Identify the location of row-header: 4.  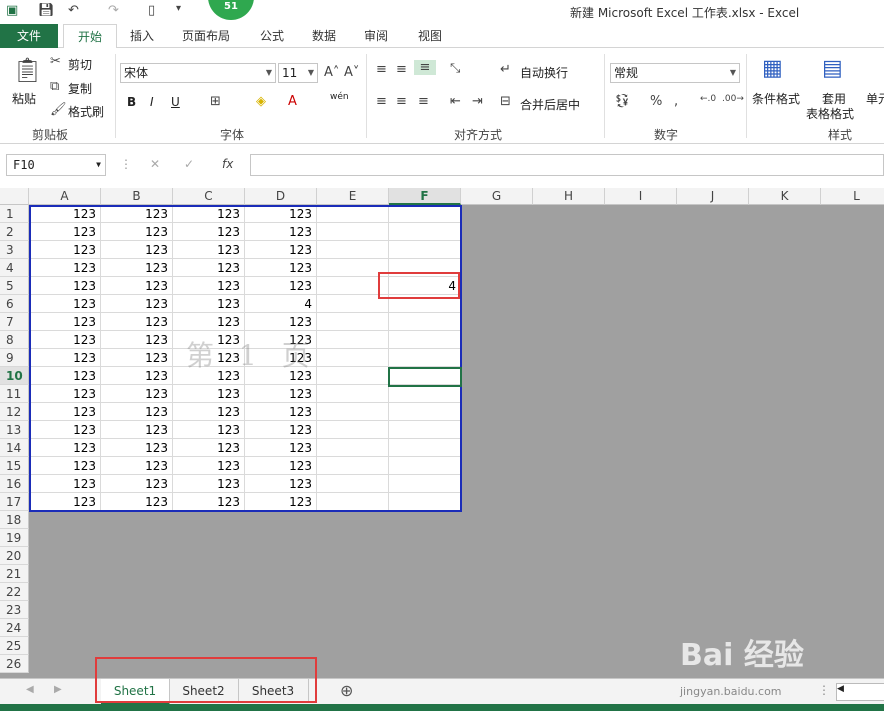
(14, 268).